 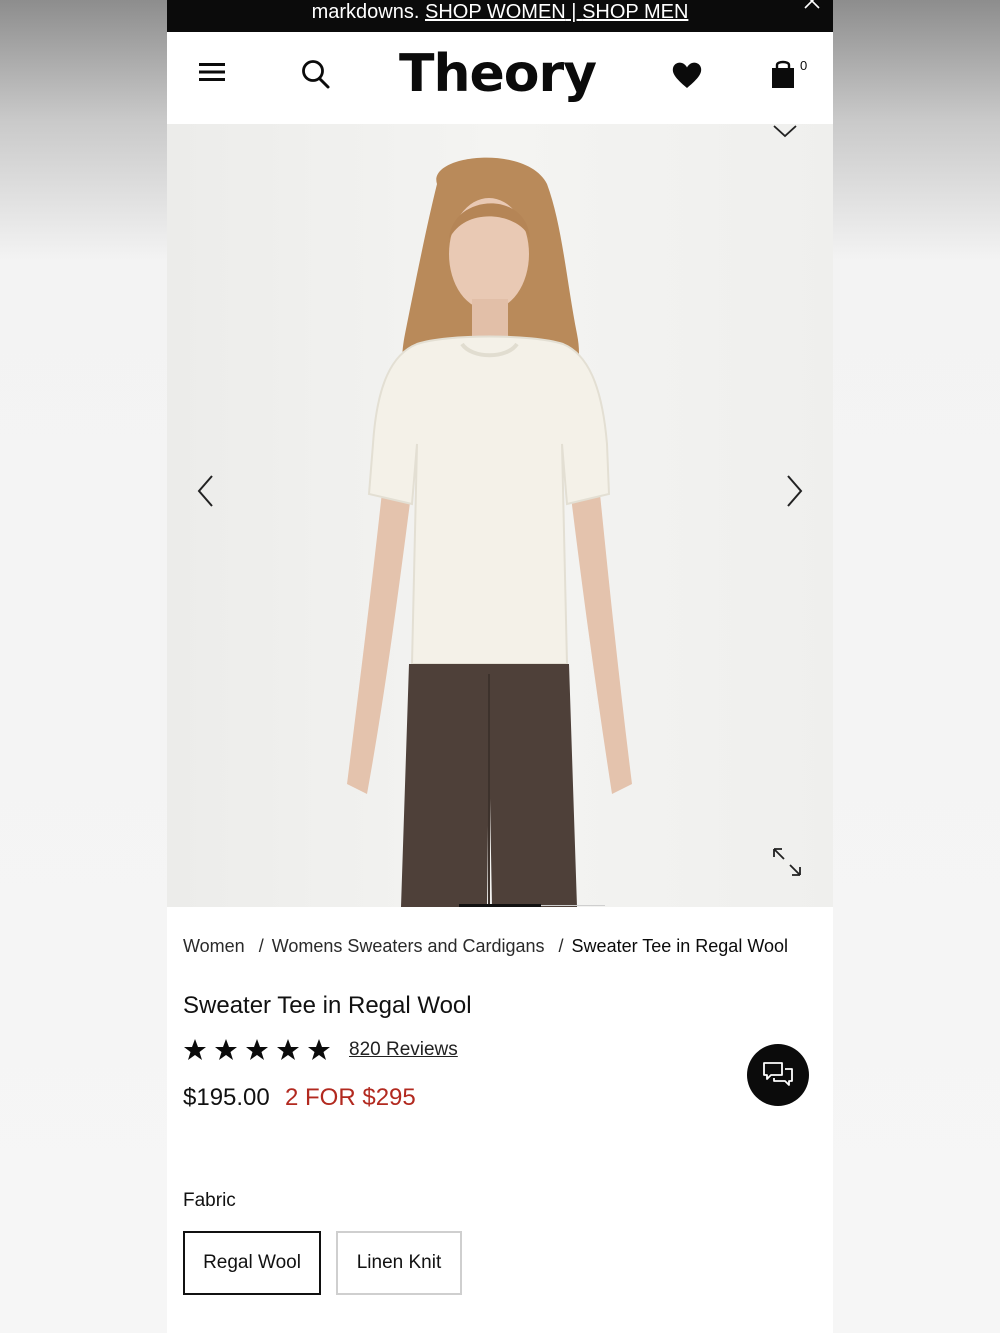 What do you see at coordinates (812, 6) in the screenshot?
I see `close-icon` at bounding box center [812, 6].